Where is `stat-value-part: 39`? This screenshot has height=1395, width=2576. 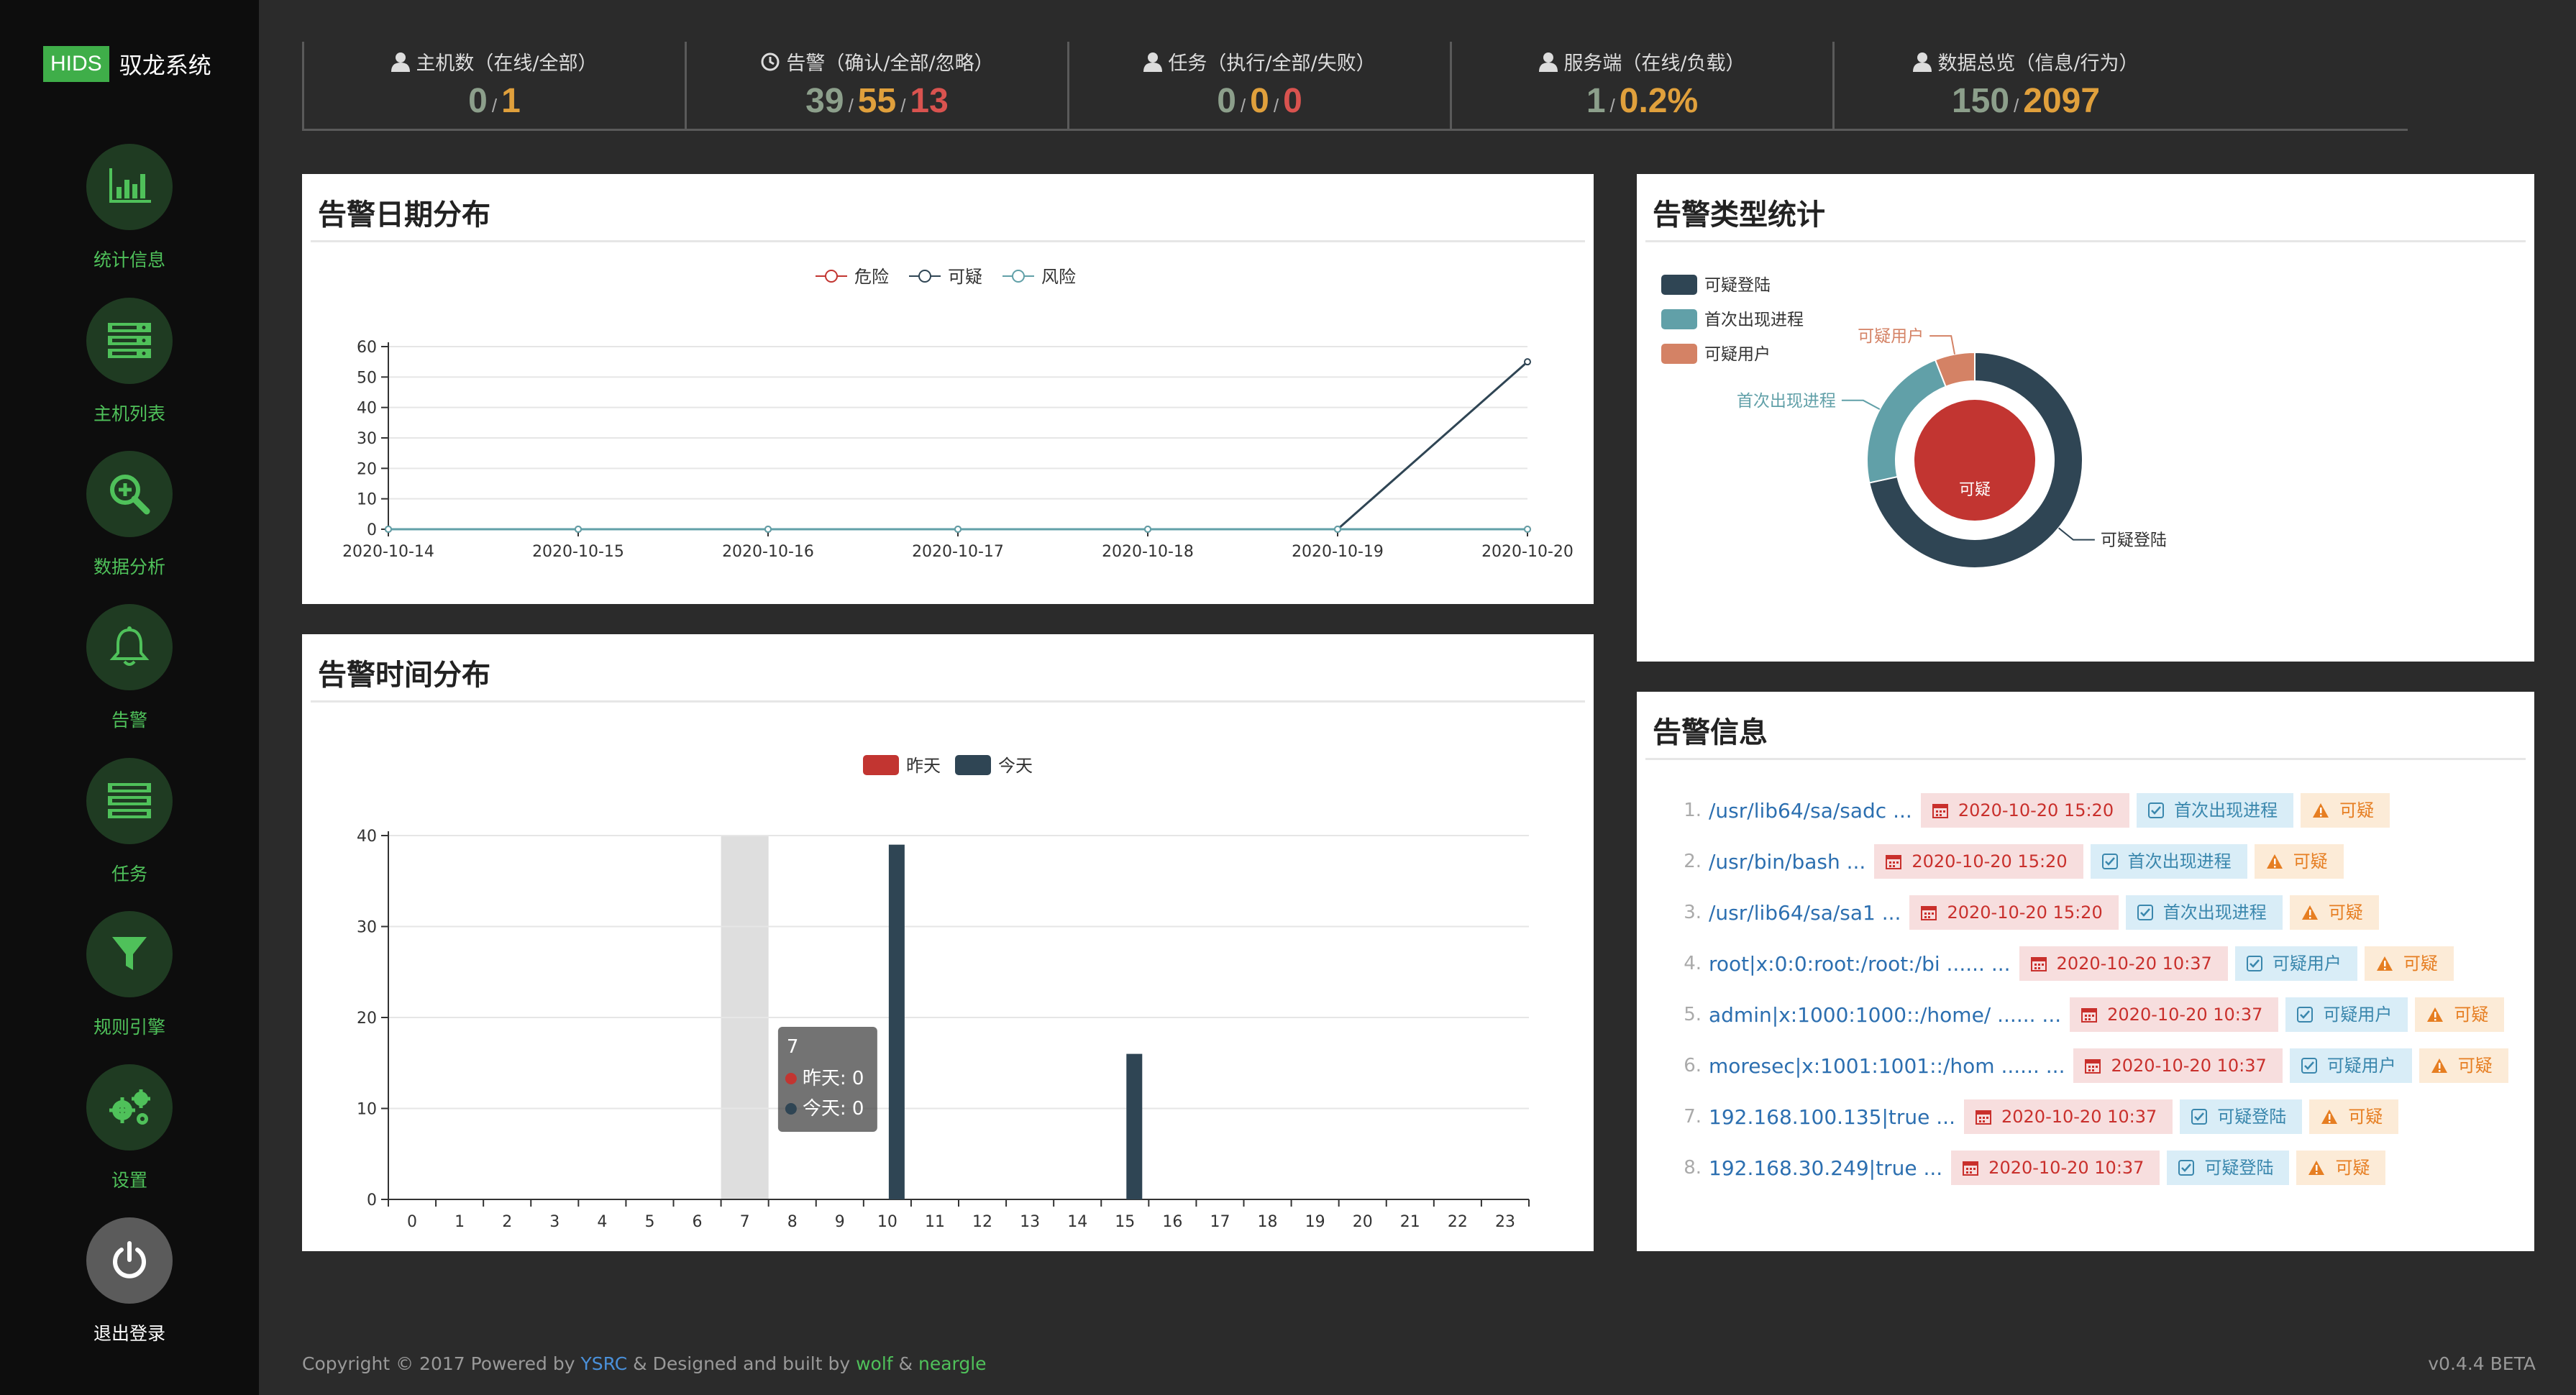
stat-value-part: 39 is located at coordinates (824, 101).